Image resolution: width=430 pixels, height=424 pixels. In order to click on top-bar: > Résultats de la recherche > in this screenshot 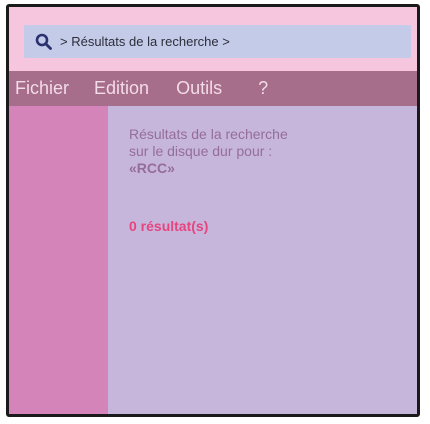, I will do `click(213, 39)`.